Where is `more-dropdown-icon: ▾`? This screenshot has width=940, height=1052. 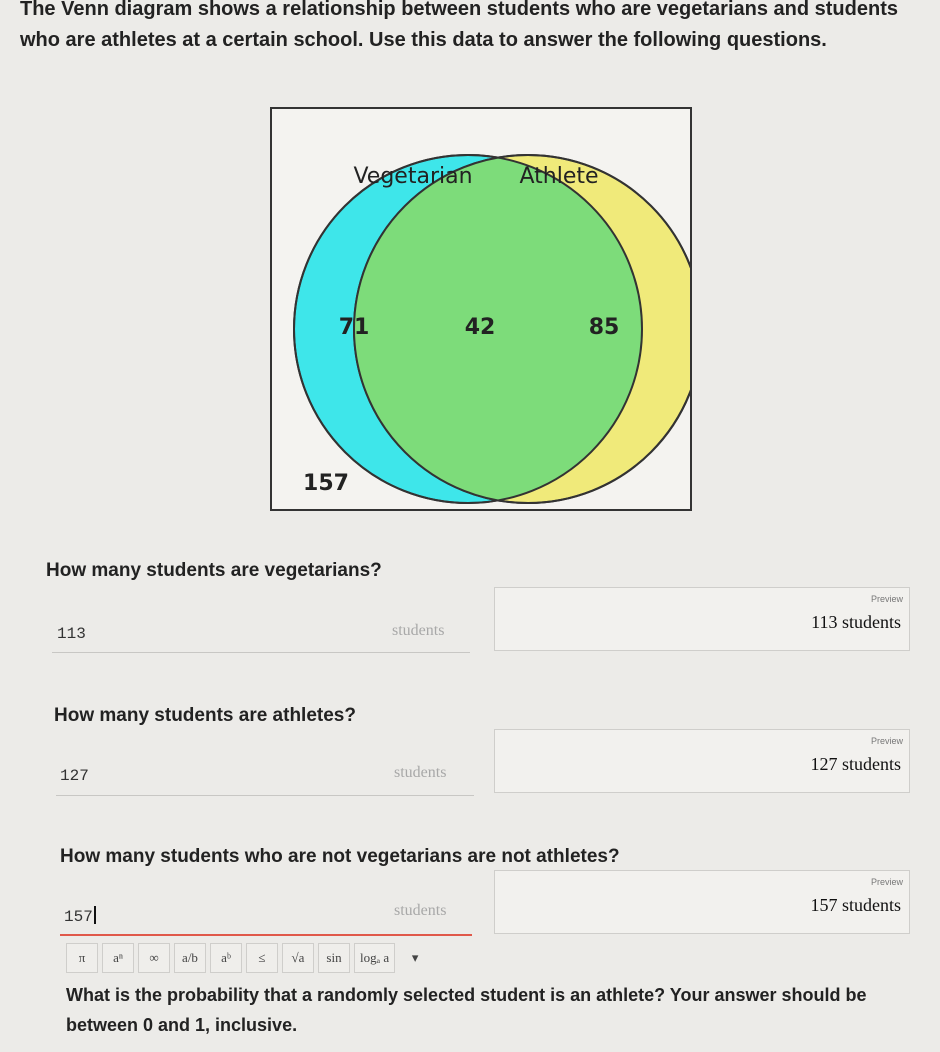 more-dropdown-icon: ▾ is located at coordinates (415, 958).